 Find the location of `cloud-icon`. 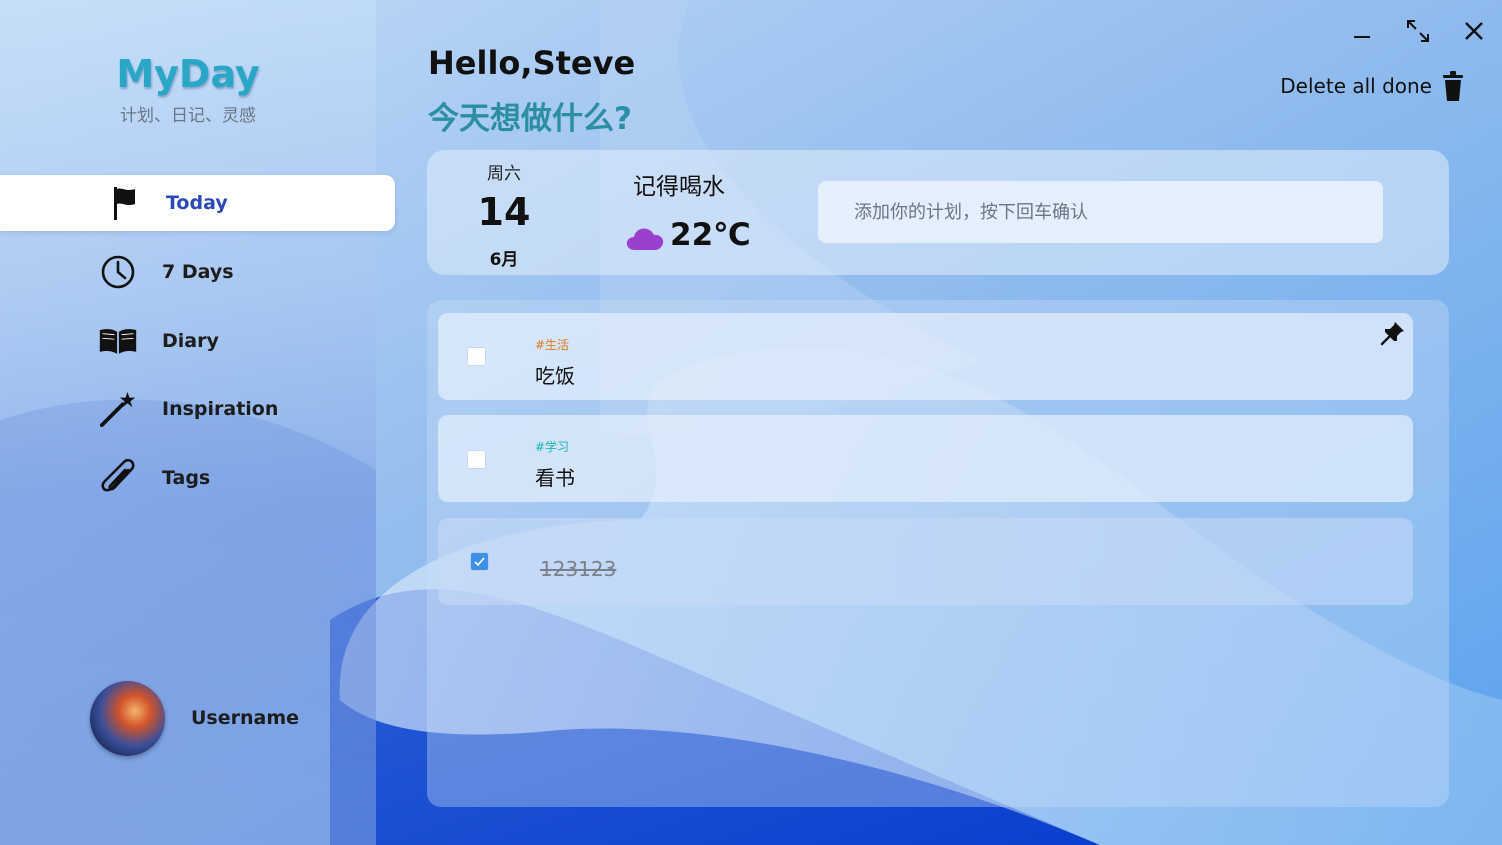

cloud-icon is located at coordinates (645, 239).